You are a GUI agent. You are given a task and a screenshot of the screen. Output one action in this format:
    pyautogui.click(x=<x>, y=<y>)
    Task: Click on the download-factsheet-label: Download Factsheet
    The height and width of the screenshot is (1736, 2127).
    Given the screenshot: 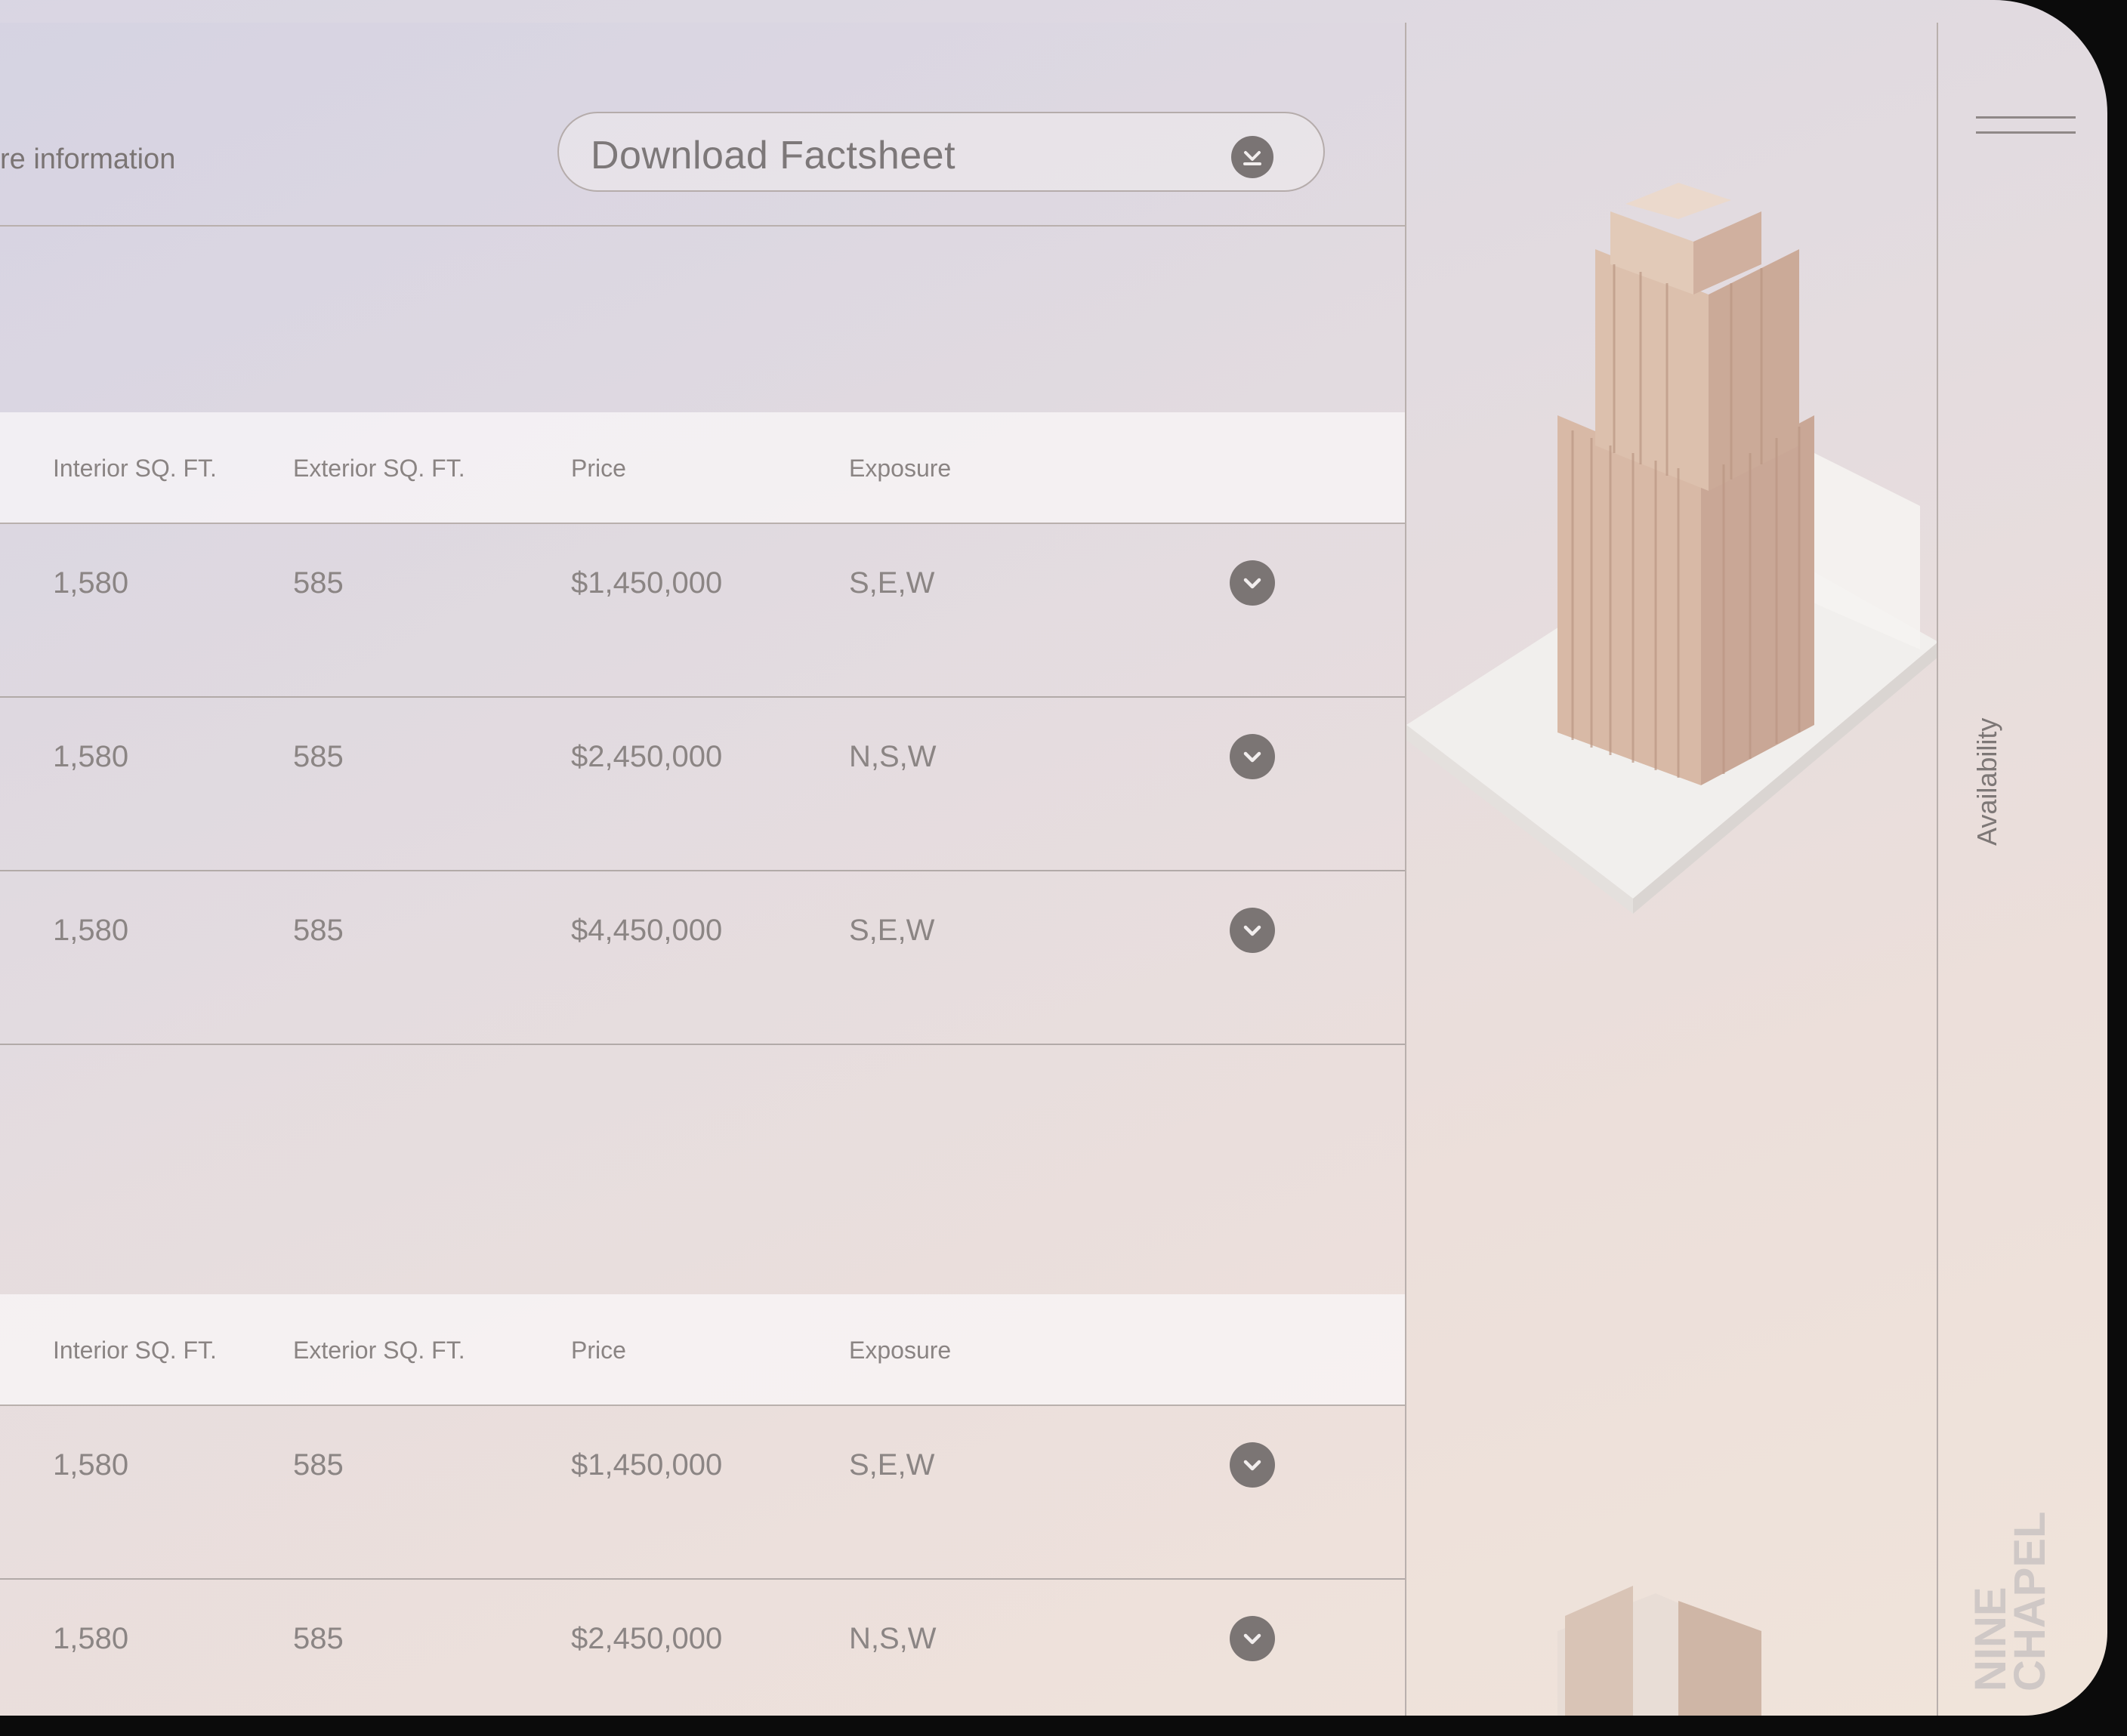 What is the action you would take?
    pyautogui.click(x=774, y=156)
    